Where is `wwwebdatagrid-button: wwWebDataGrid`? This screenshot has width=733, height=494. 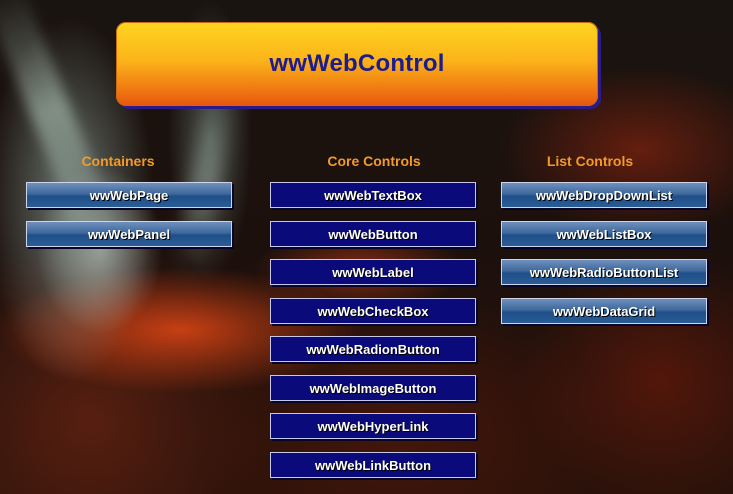 wwwebdatagrid-button: wwWebDataGrid is located at coordinates (604, 311).